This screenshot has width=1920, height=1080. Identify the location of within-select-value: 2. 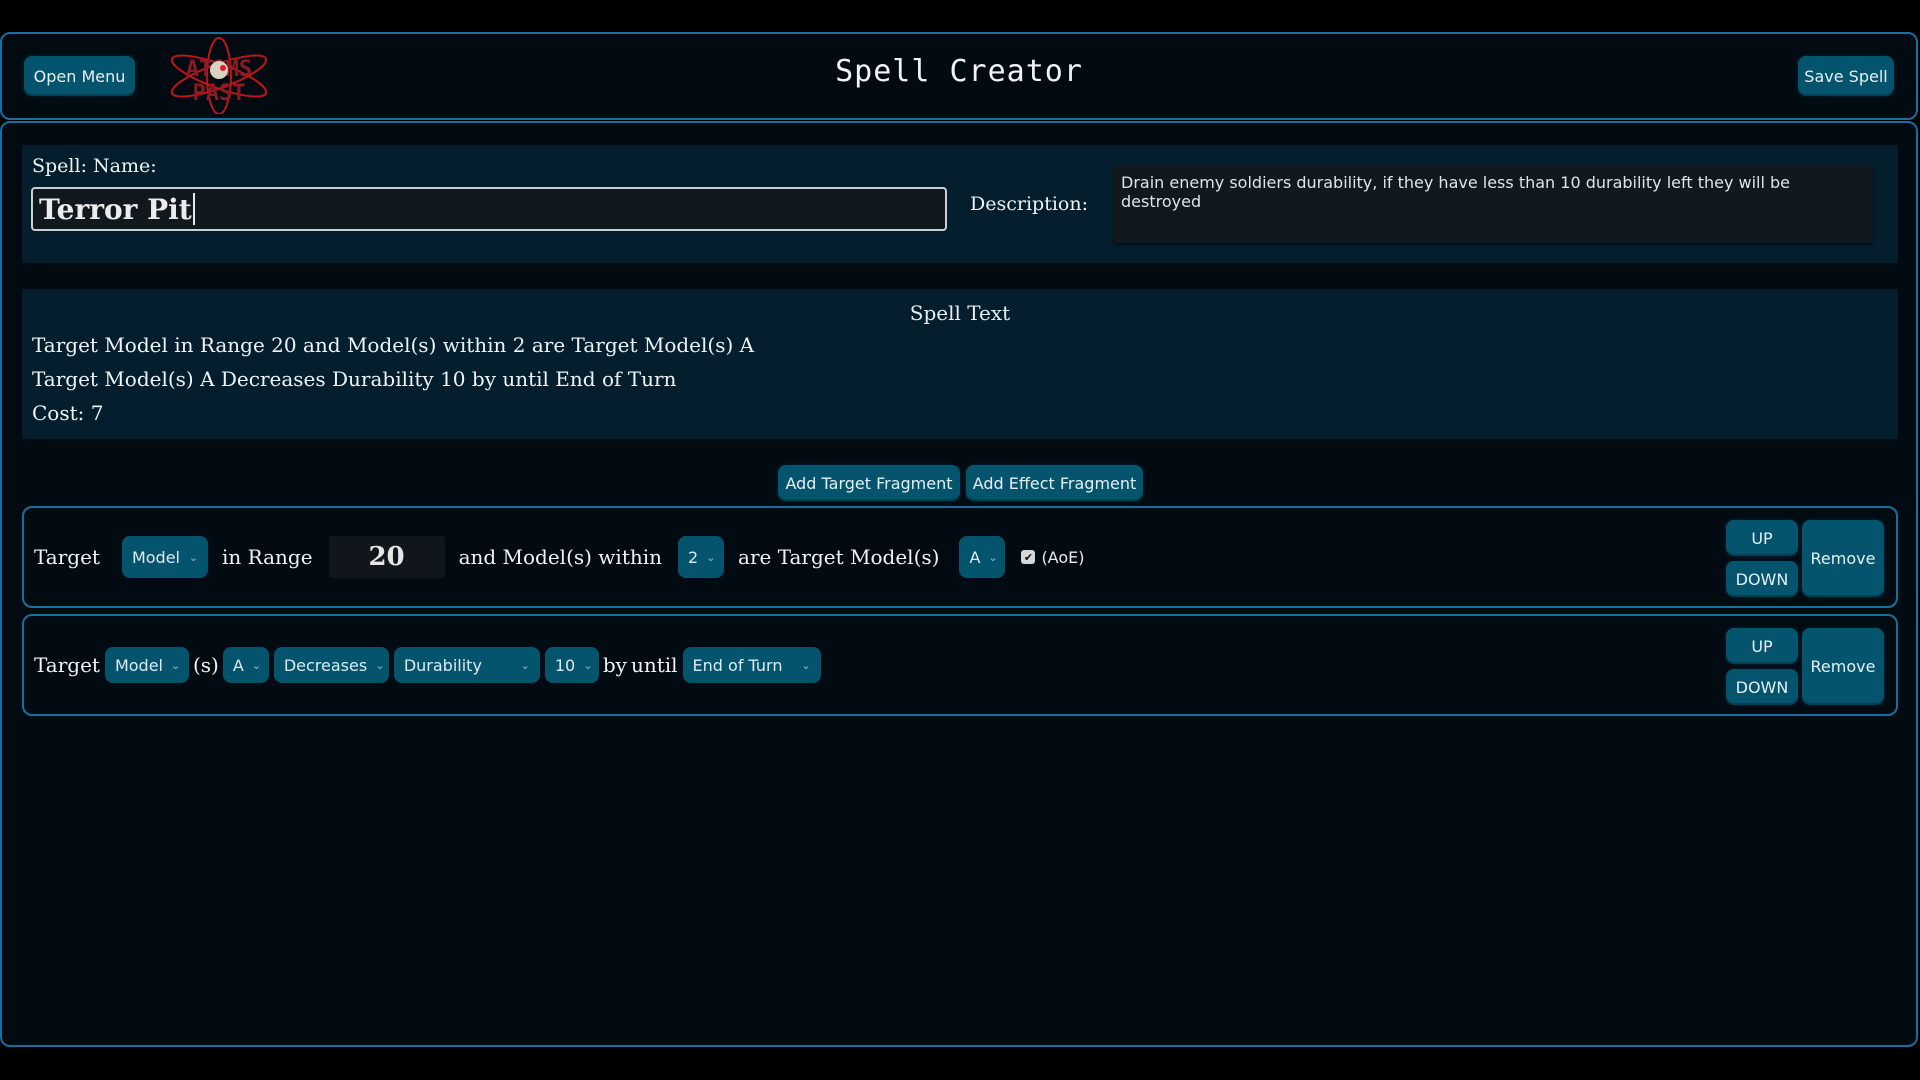
(693, 557).